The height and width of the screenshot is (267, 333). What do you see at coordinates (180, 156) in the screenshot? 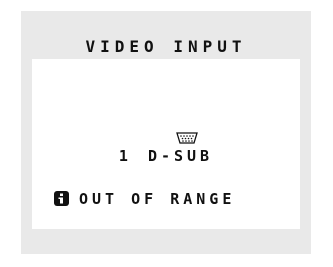
I see `input-name: D-SUB` at bounding box center [180, 156].